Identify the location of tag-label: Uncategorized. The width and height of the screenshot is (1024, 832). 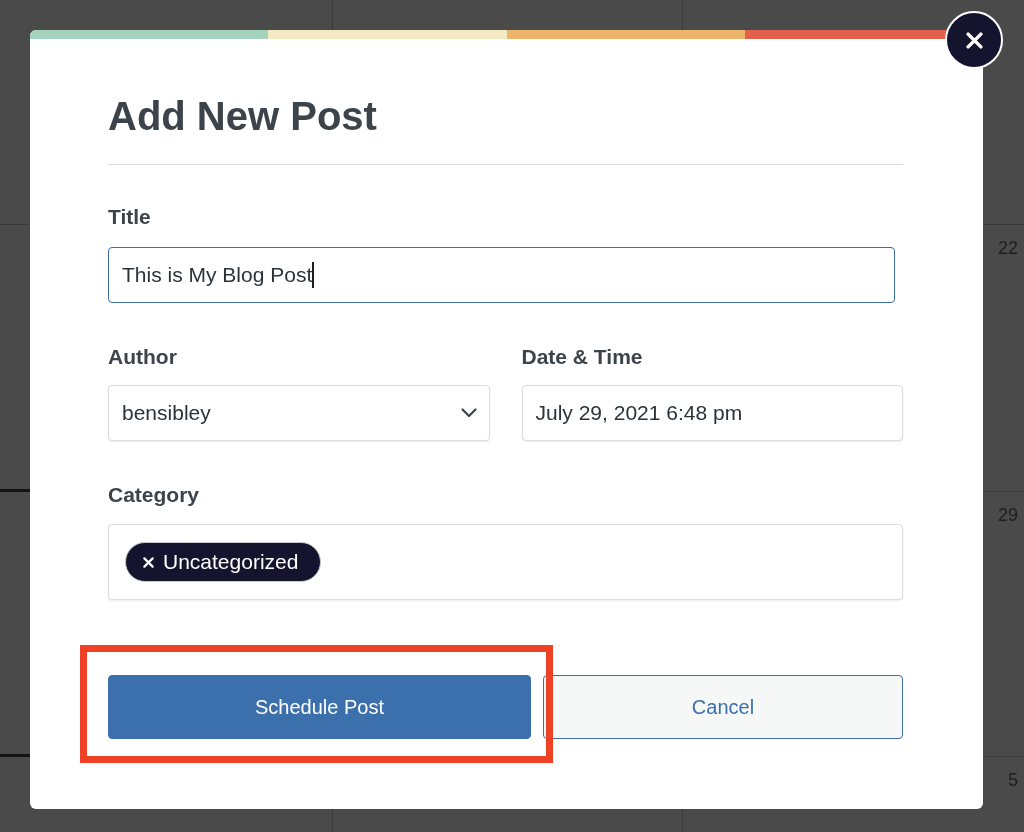
(231, 562).